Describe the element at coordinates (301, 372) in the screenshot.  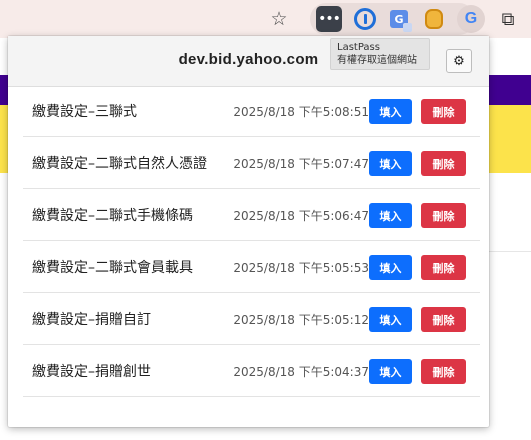
I see `entry-timestamp: 2025/8/18 下午5:04:37` at that location.